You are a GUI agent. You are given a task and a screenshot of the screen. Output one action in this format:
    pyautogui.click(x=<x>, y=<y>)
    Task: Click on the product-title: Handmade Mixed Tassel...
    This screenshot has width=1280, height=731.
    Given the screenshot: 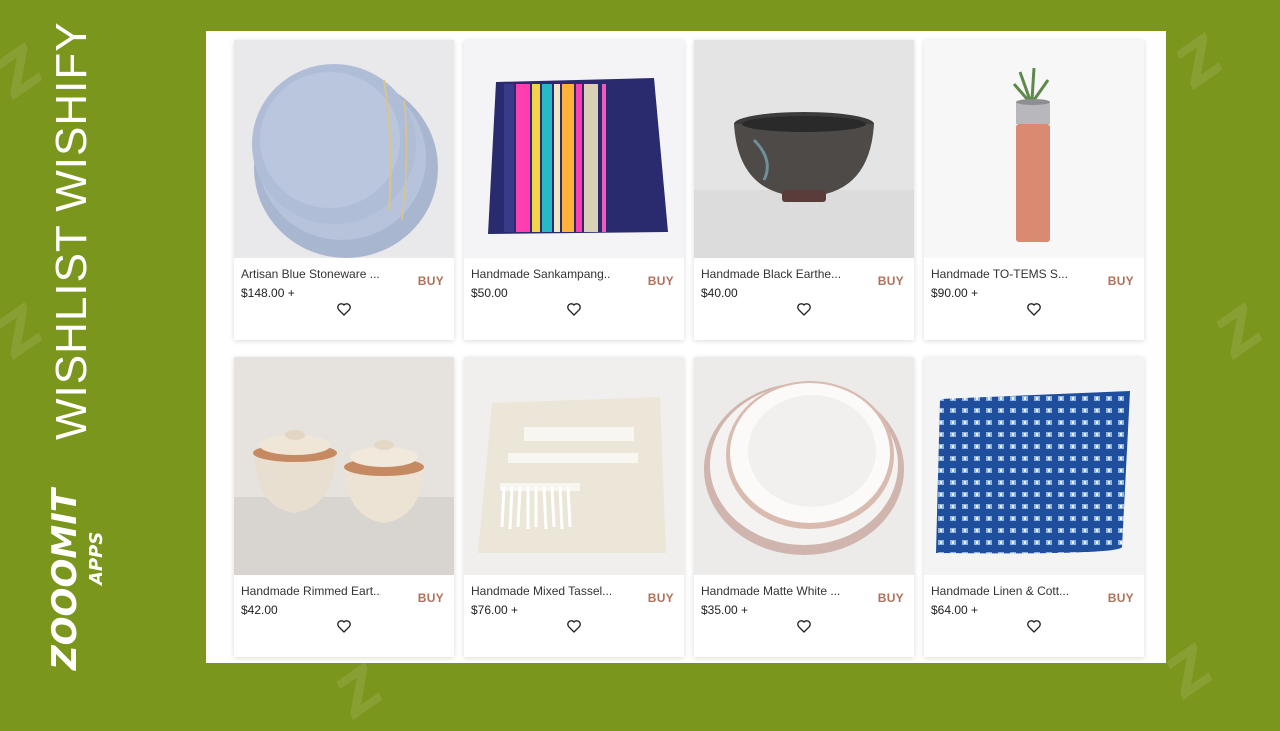 What is the action you would take?
    pyautogui.click(x=541, y=591)
    